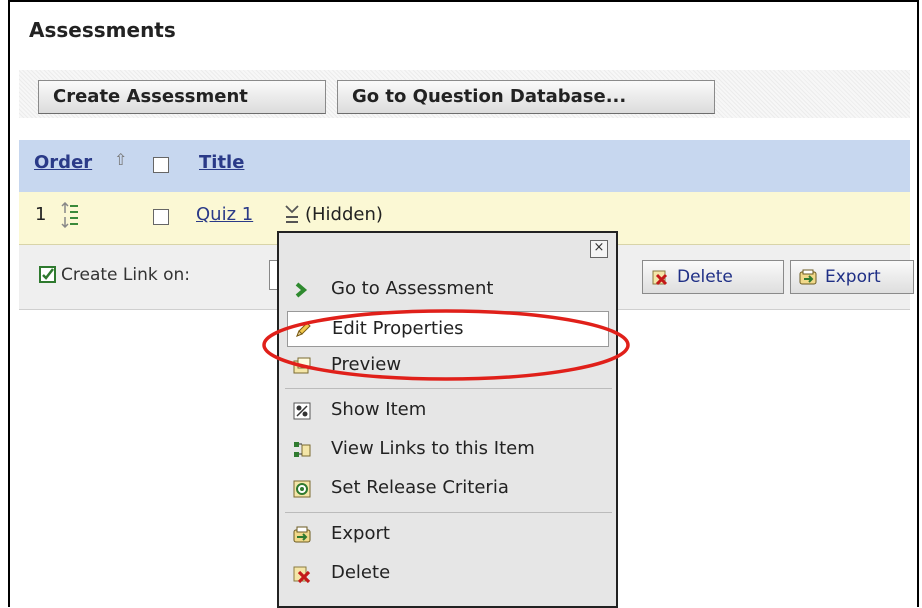 This screenshot has width=922, height=608. Describe the element at coordinates (292, 214) in the screenshot. I see `context-menu-icon` at that location.